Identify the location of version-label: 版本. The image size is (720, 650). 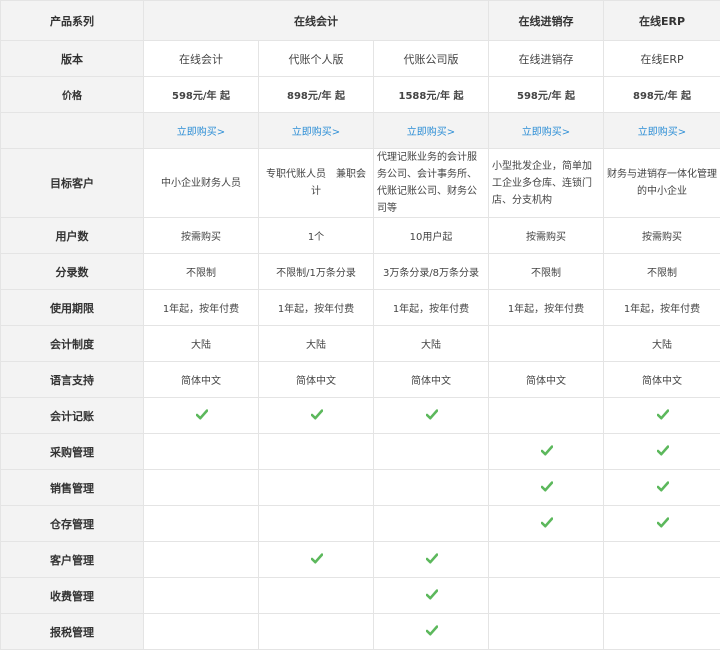
(72, 59).